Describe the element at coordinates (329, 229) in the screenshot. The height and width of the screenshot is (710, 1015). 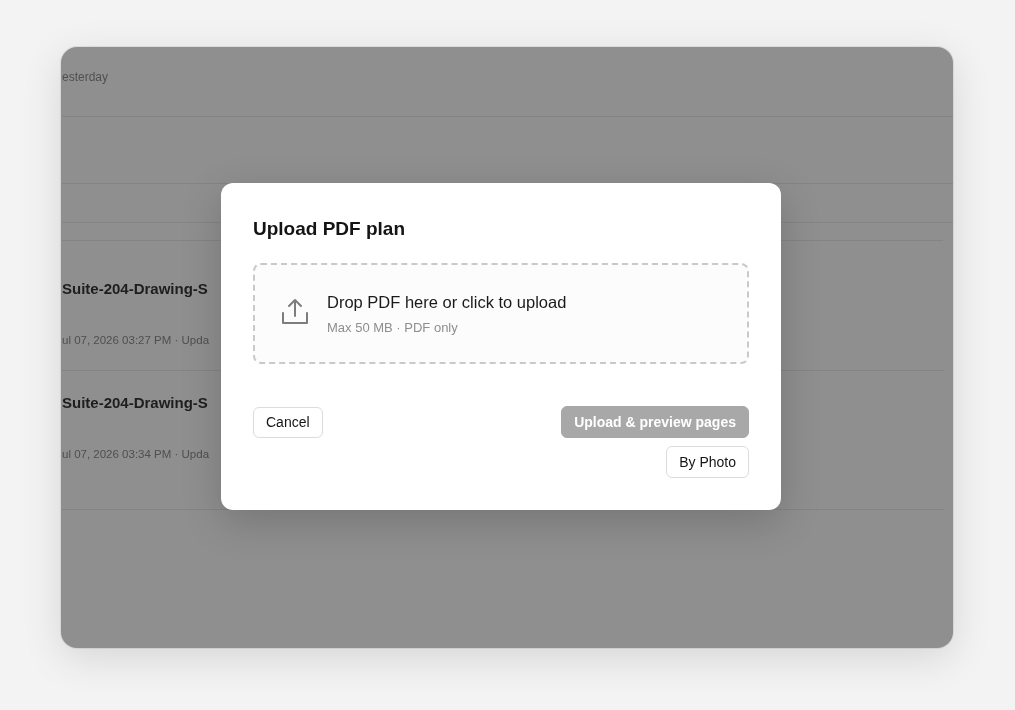
I see `dialog-title: Upload PDF plan` at that location.